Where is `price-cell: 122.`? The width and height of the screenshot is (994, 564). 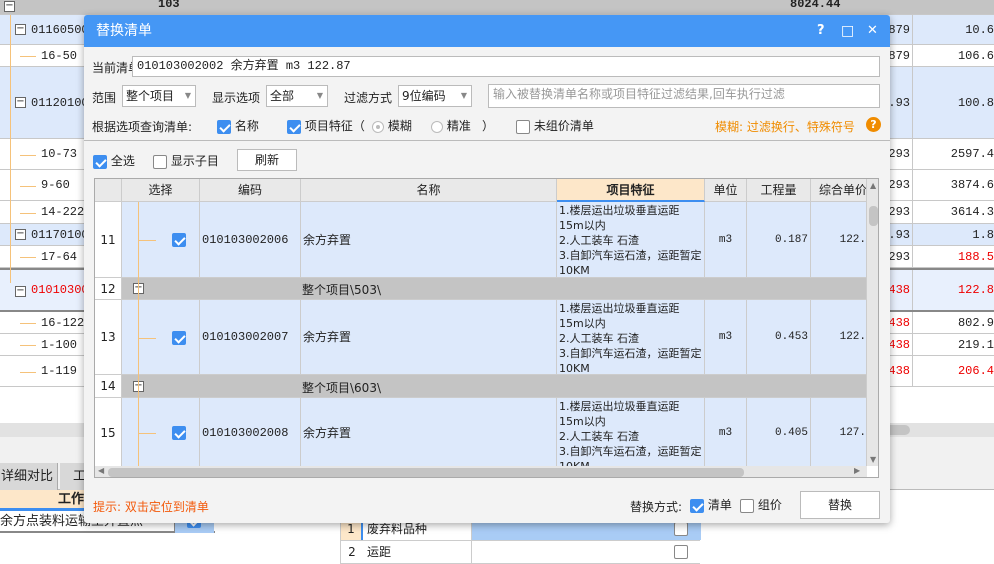
price-cell: 122. is located at coordinates (839, 337).